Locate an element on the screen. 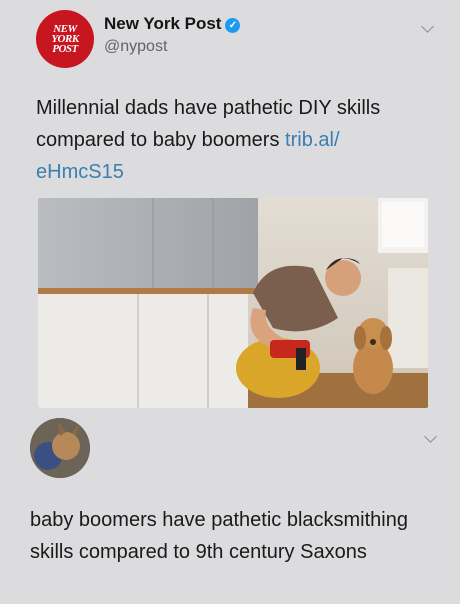 The width and height of the screenshot is (460, 604). reply-chevron-down-icon is located at coordinates (430, 436).